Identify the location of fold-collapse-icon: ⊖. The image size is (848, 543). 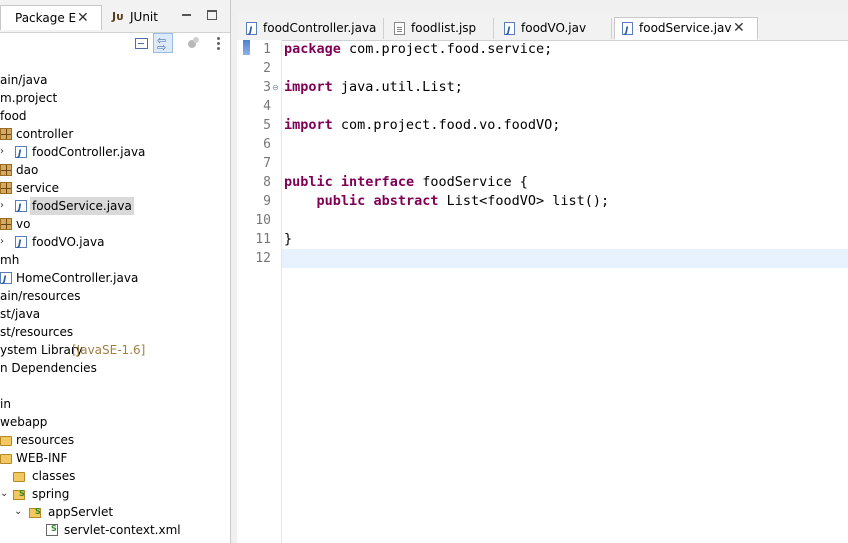
(275, 87).